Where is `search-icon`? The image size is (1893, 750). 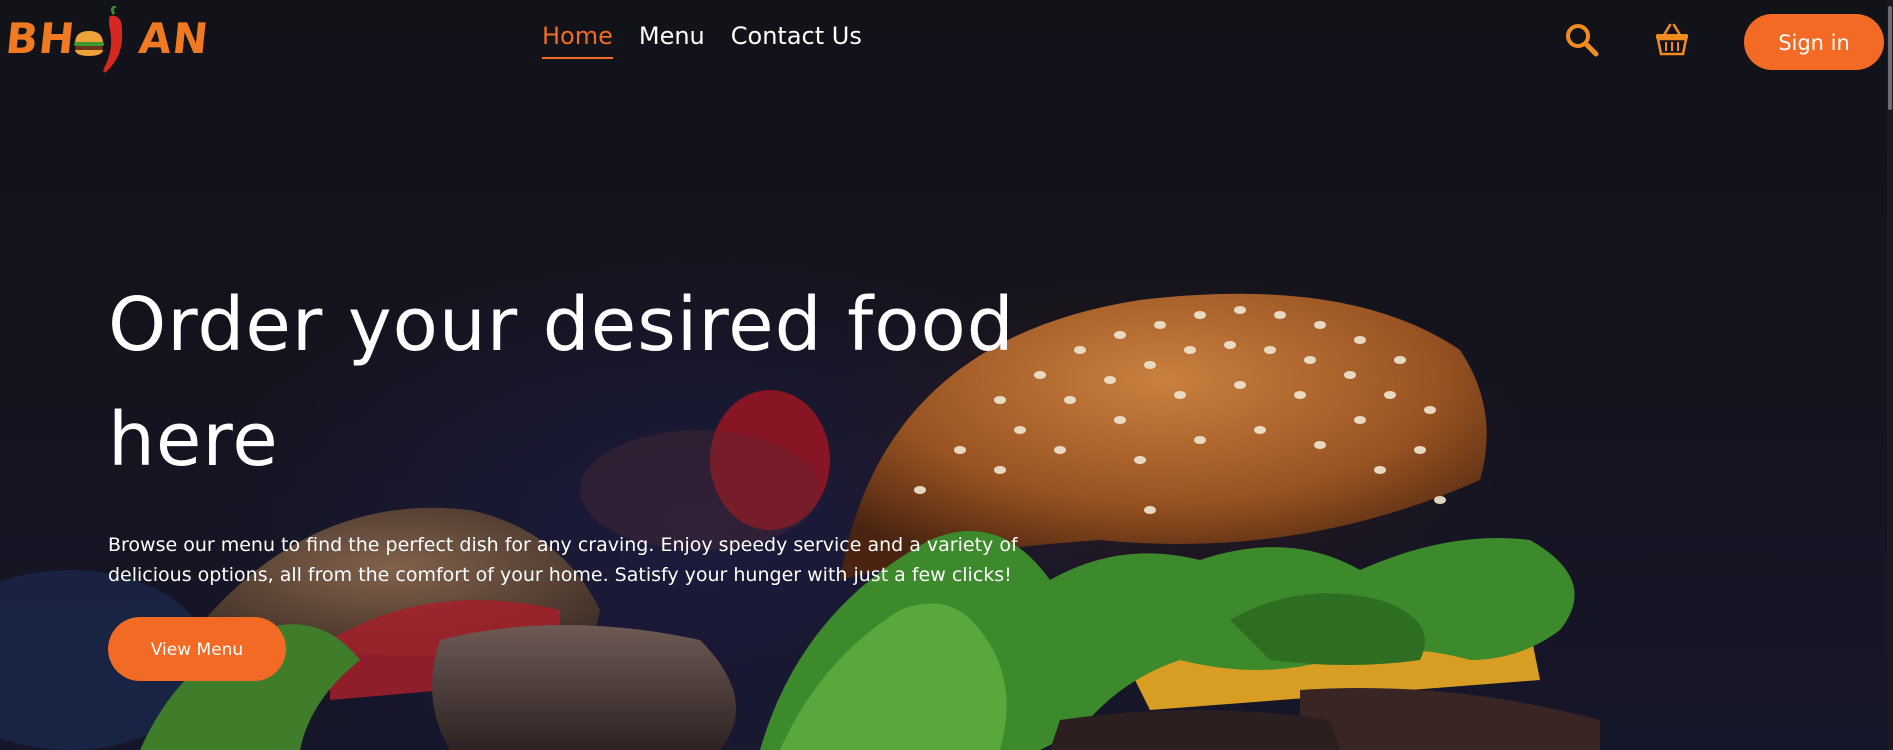
search-icon is located at coordinates (1582, 40).